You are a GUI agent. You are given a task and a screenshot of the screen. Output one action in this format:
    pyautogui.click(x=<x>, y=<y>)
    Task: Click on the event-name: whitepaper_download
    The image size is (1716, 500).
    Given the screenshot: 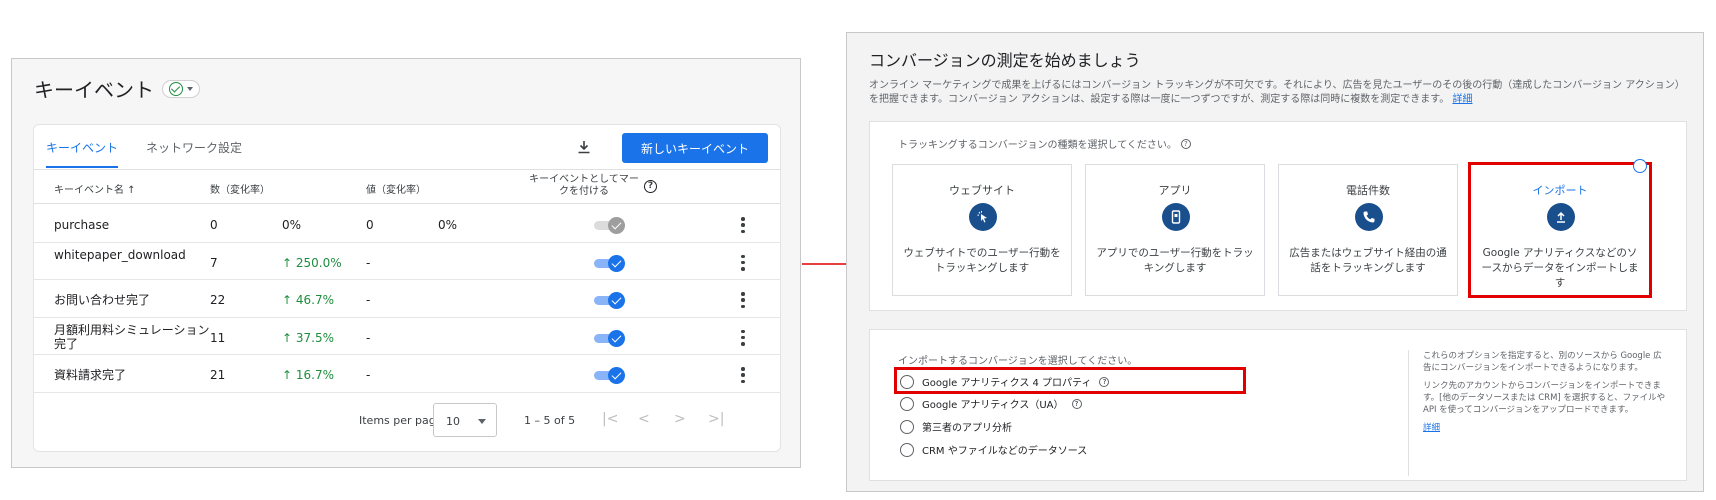 What is the action you would take?
    pyautogui.click(x=120, y=254)
    